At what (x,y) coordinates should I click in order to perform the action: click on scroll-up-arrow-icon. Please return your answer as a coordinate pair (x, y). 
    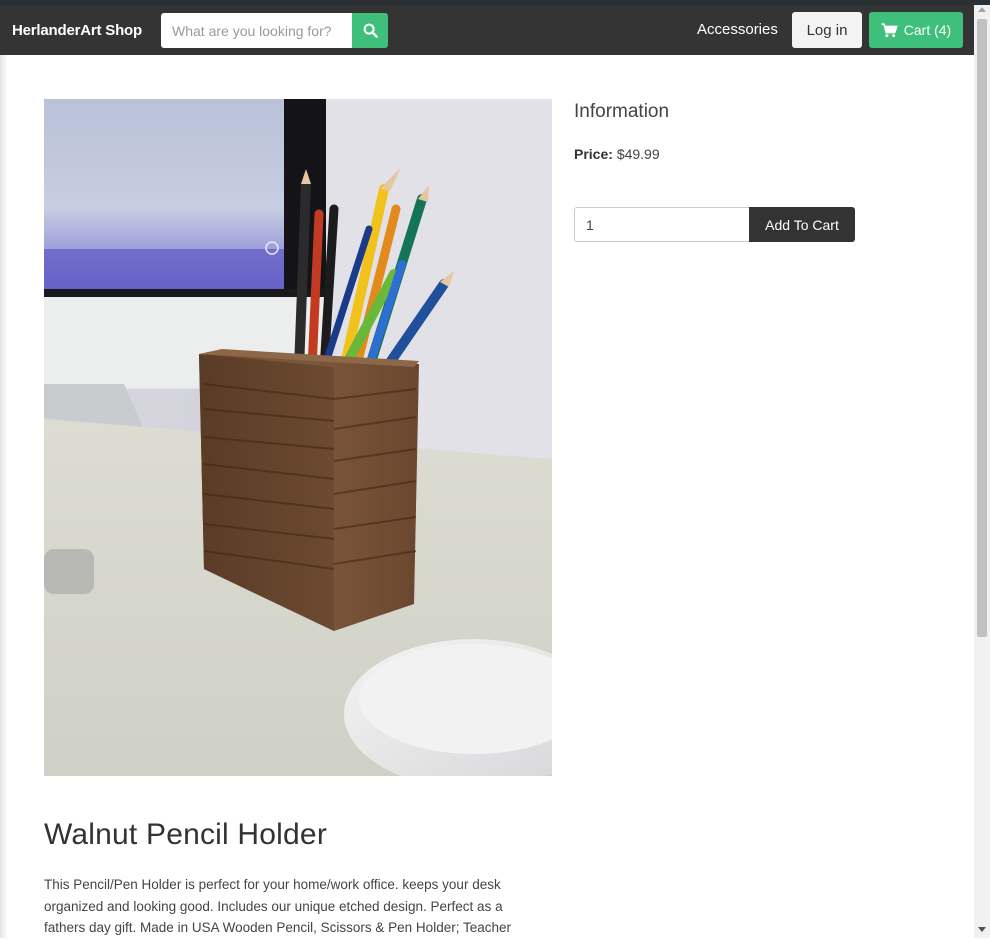
    Looking at the image, I should click on (982, 9).